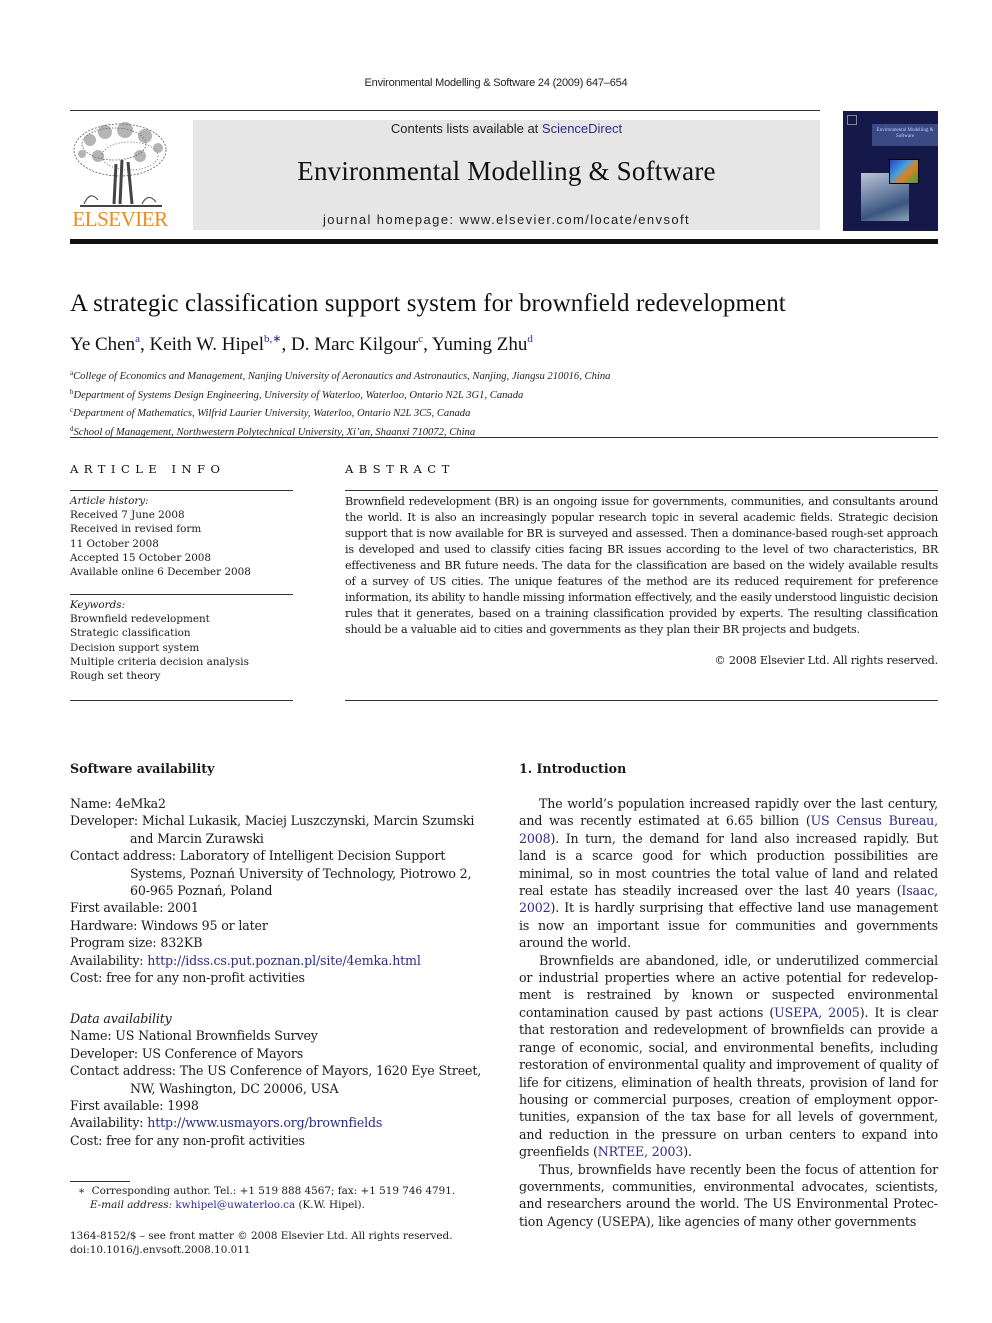 This screenshot has width=992, height=1323. I want to click on author-affiliation-link: b,∗, so click(272, 339).